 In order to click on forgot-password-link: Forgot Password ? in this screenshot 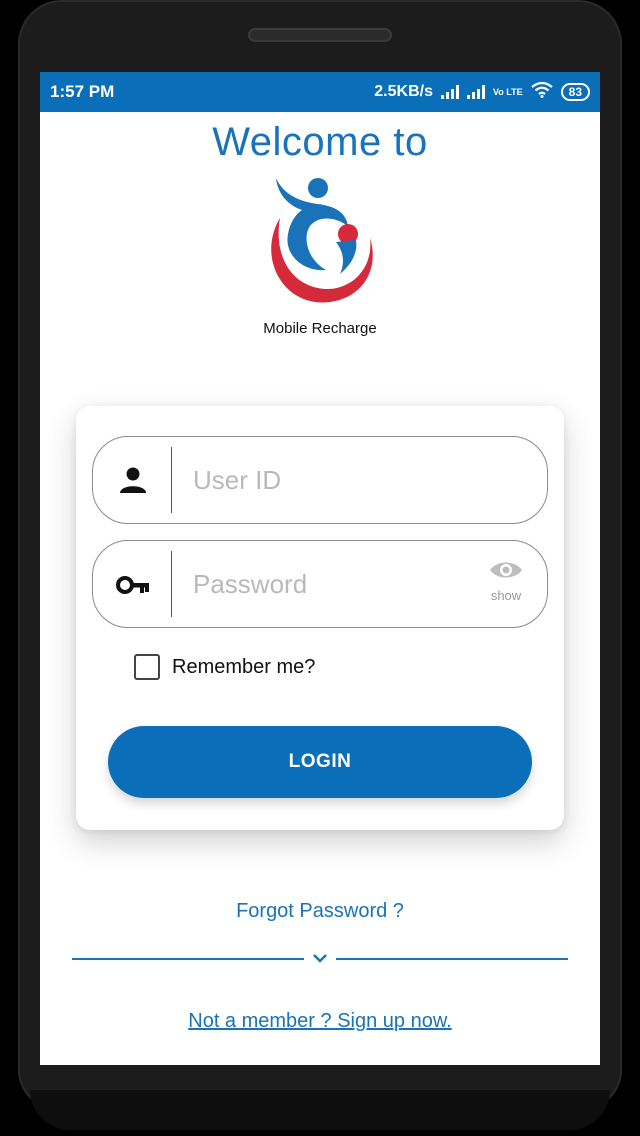, I will do `click(320, 911)`.